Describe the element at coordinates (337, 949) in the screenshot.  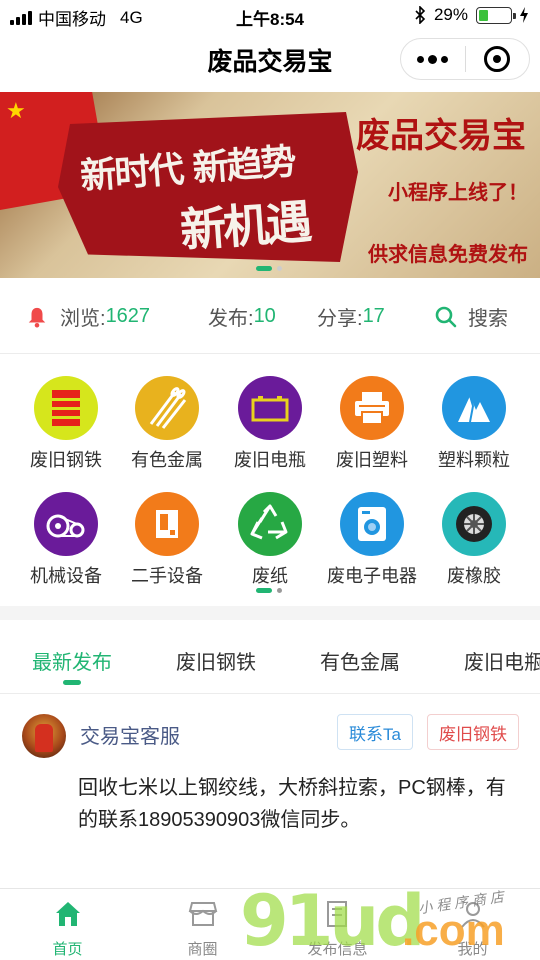
I see `tabbar-label: 发布信息` at that location.